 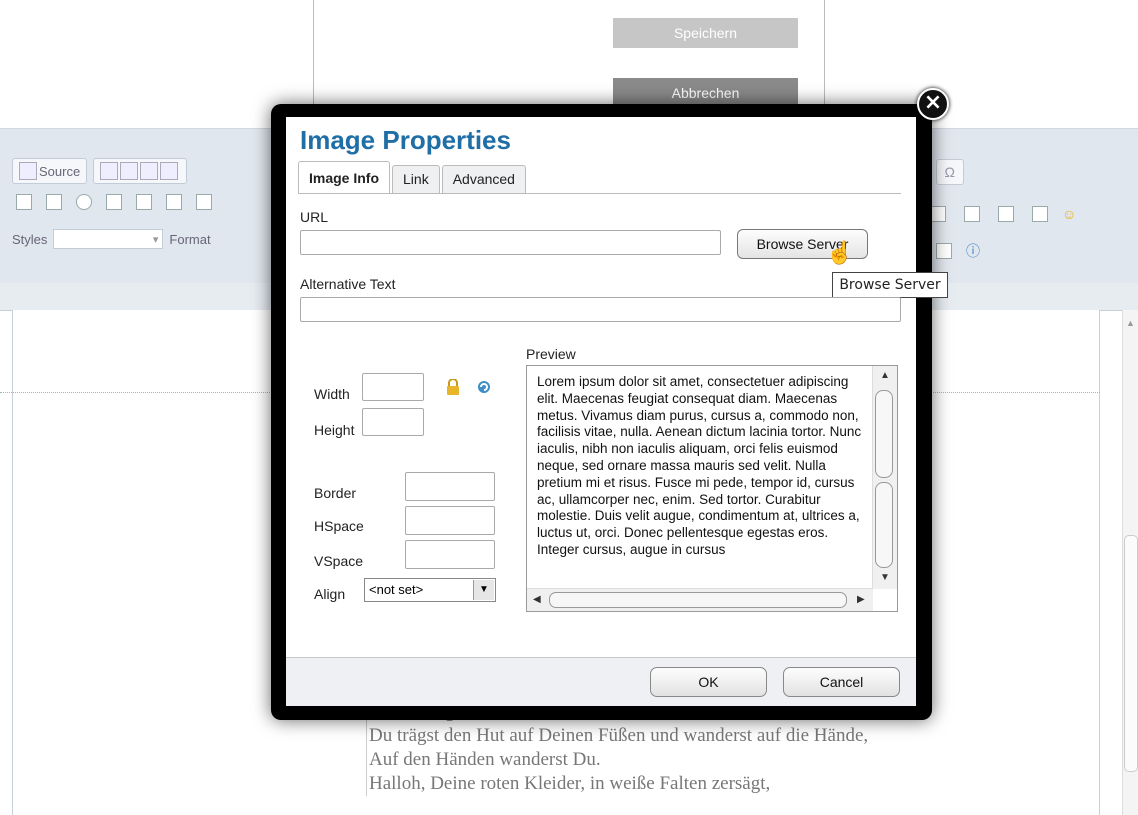 What do you see at coordinates (54, 202) in the screenshot?
I see `checkbox-icon` at bounding box center [54, 202].